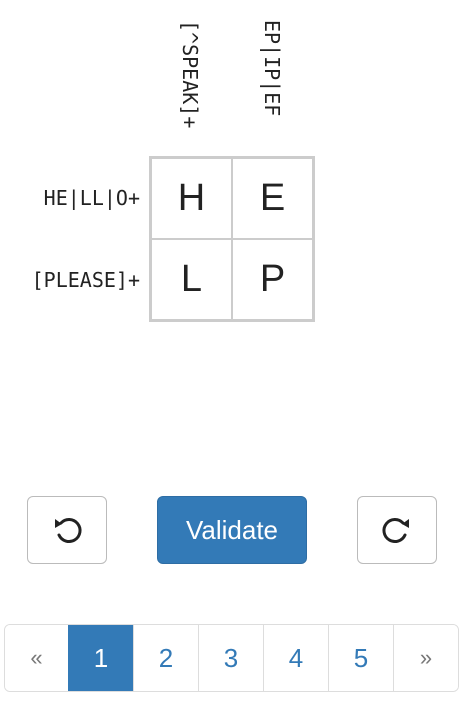  I want to click on grid-cell-r1c2: E, so click(272, 198).